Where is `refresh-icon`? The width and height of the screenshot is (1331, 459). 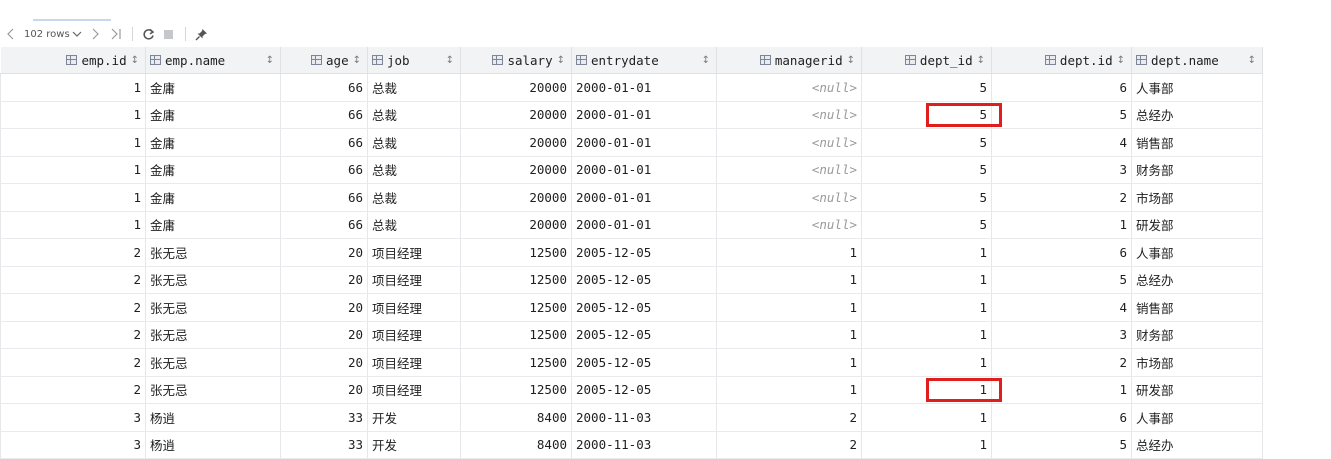 refresh-icon is located at coordinates (149, 34).